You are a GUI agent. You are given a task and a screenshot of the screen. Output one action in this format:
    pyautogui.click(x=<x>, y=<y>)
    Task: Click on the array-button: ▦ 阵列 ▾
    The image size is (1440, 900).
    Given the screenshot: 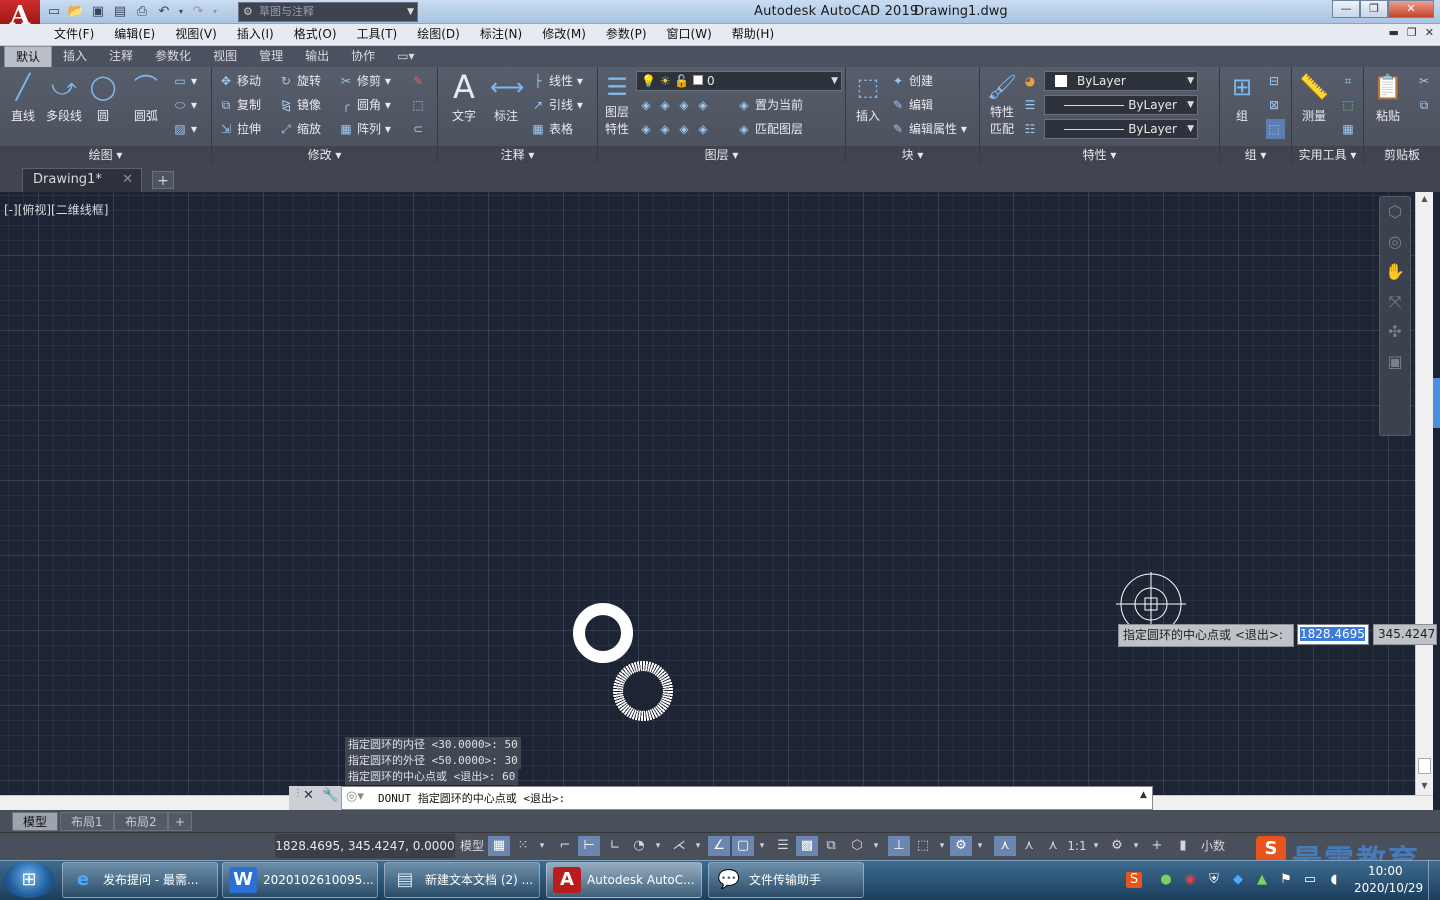 What is the action you would take?
    pyautogui.click(x=364, y=129)
    